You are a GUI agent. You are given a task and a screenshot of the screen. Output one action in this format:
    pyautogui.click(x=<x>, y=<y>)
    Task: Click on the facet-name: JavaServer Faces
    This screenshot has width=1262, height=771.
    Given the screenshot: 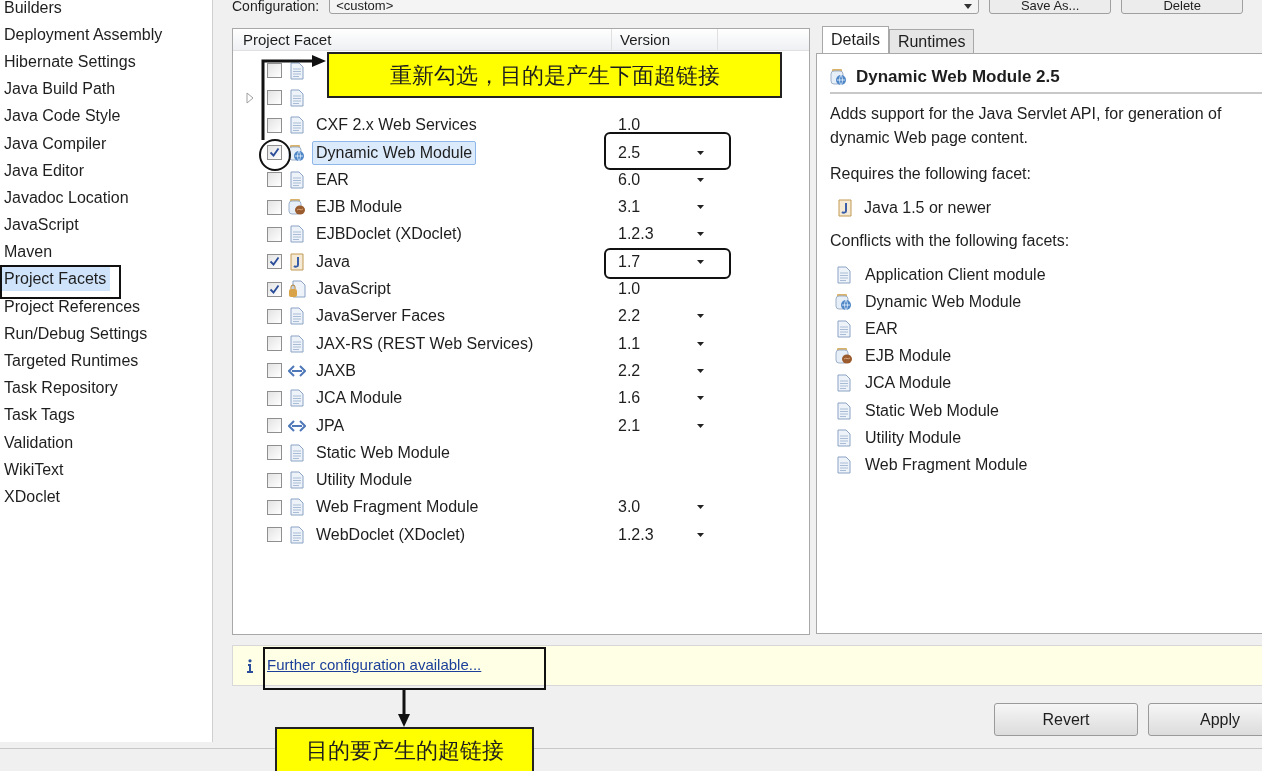 What is the action you would take?
    pyautogui.click(x=380, y=316)
    